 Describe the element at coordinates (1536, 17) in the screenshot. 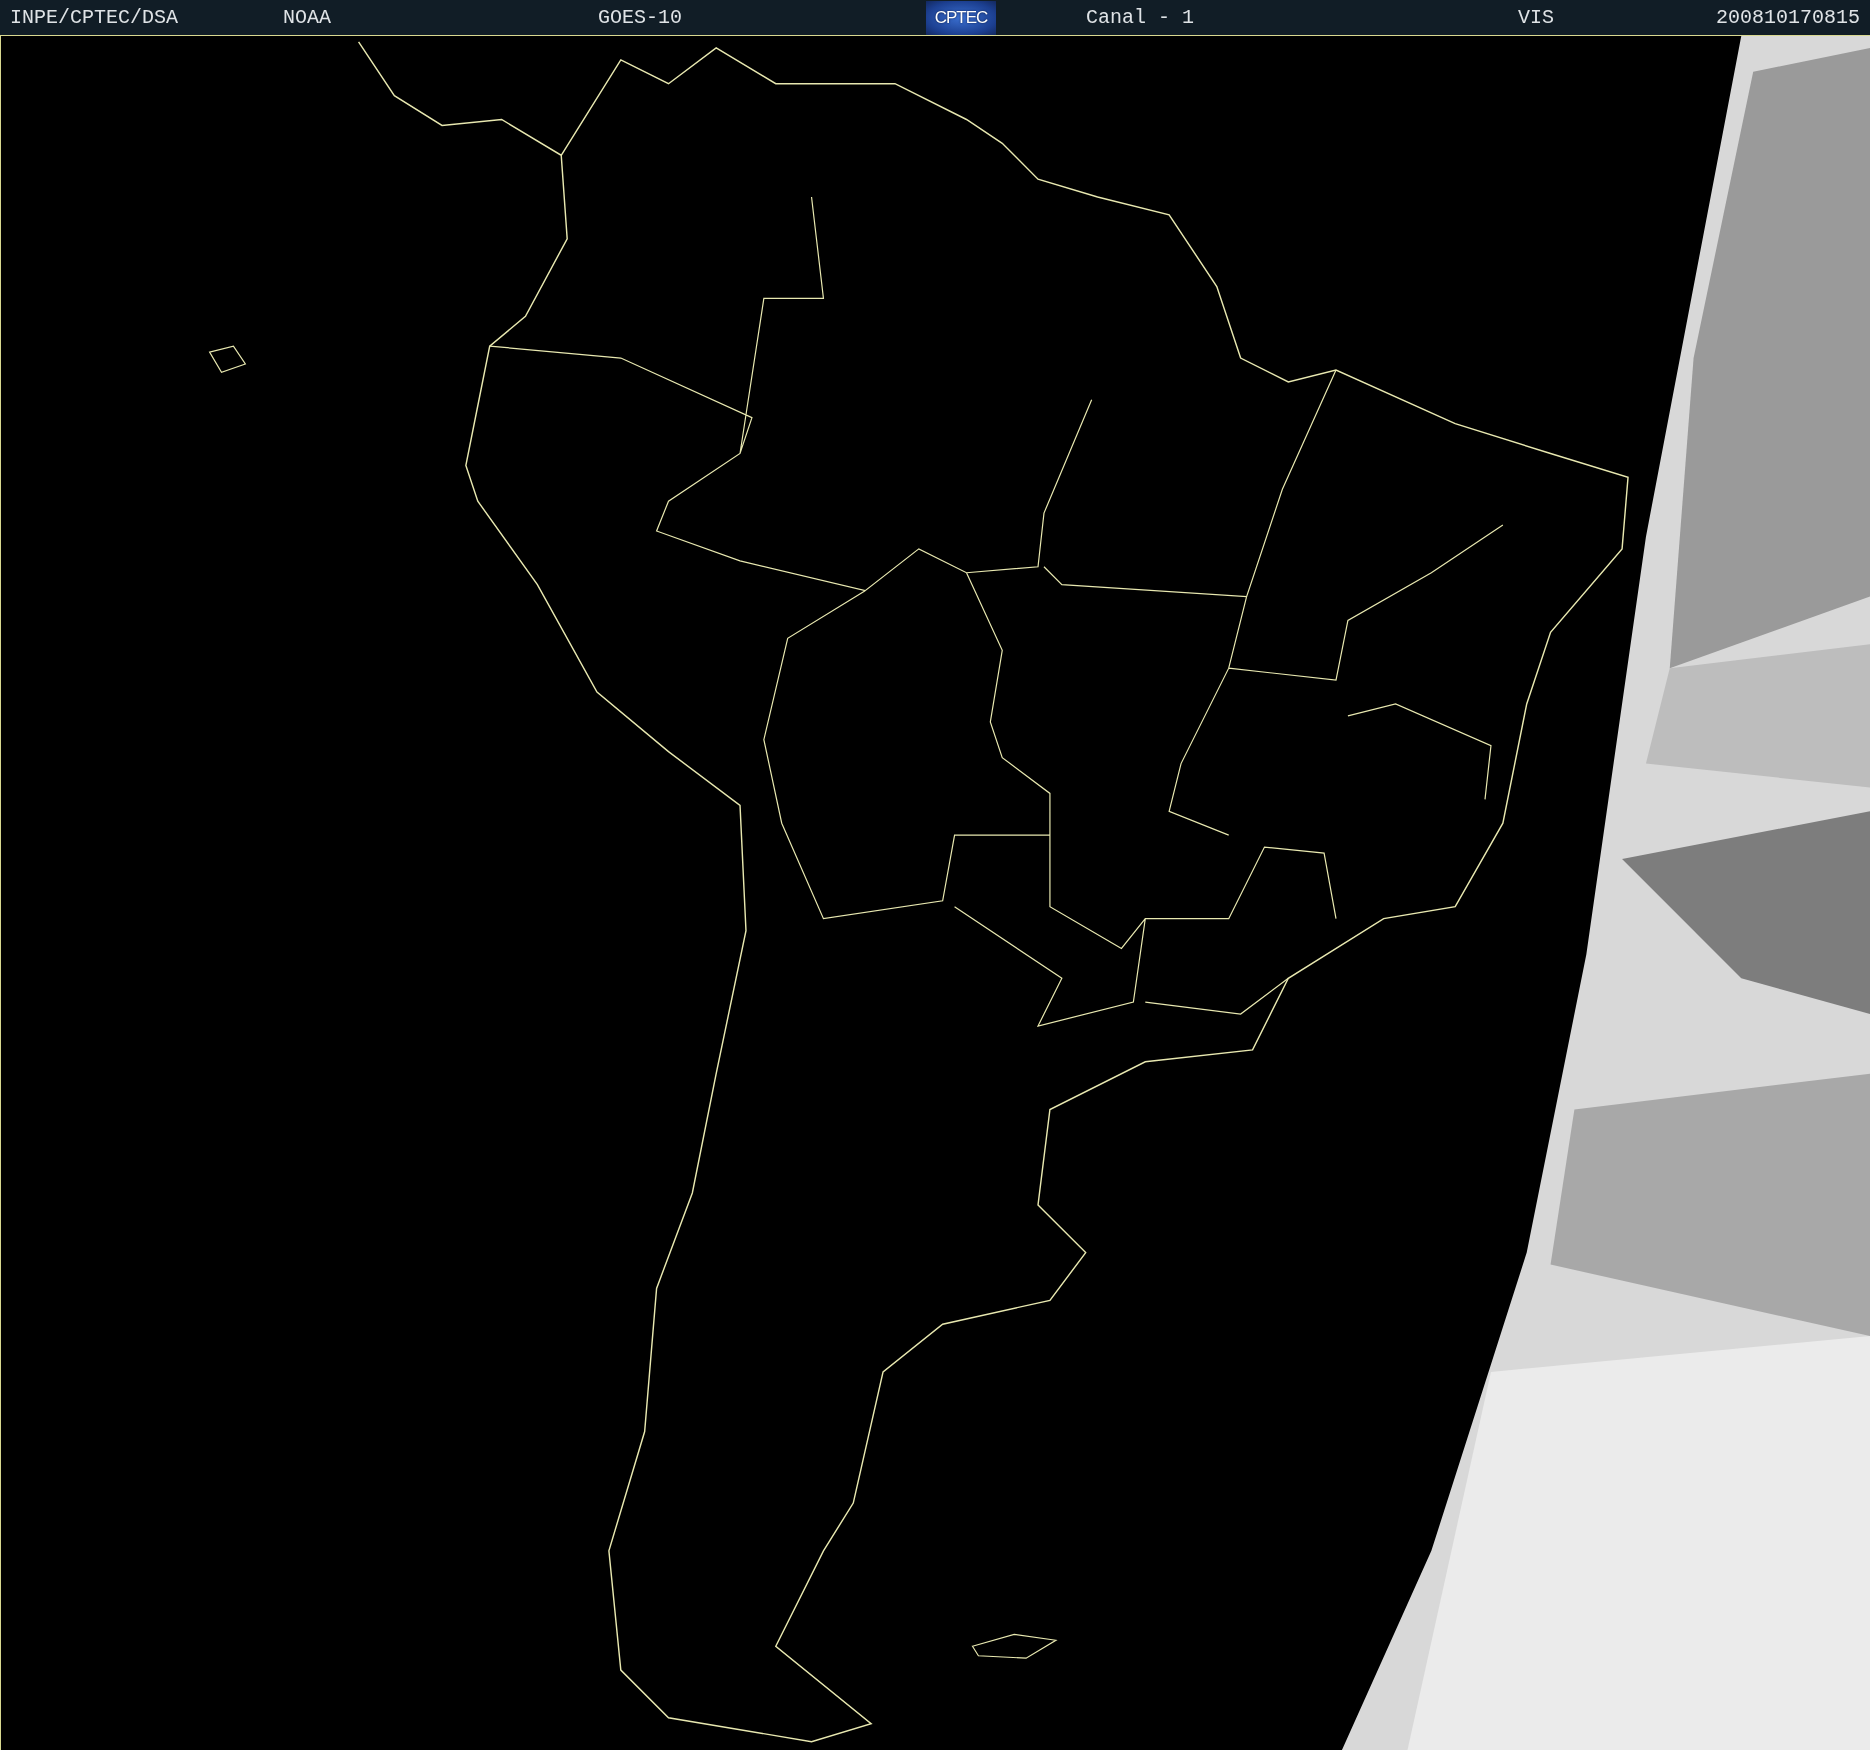

I see `band-label: VIS` at that location.